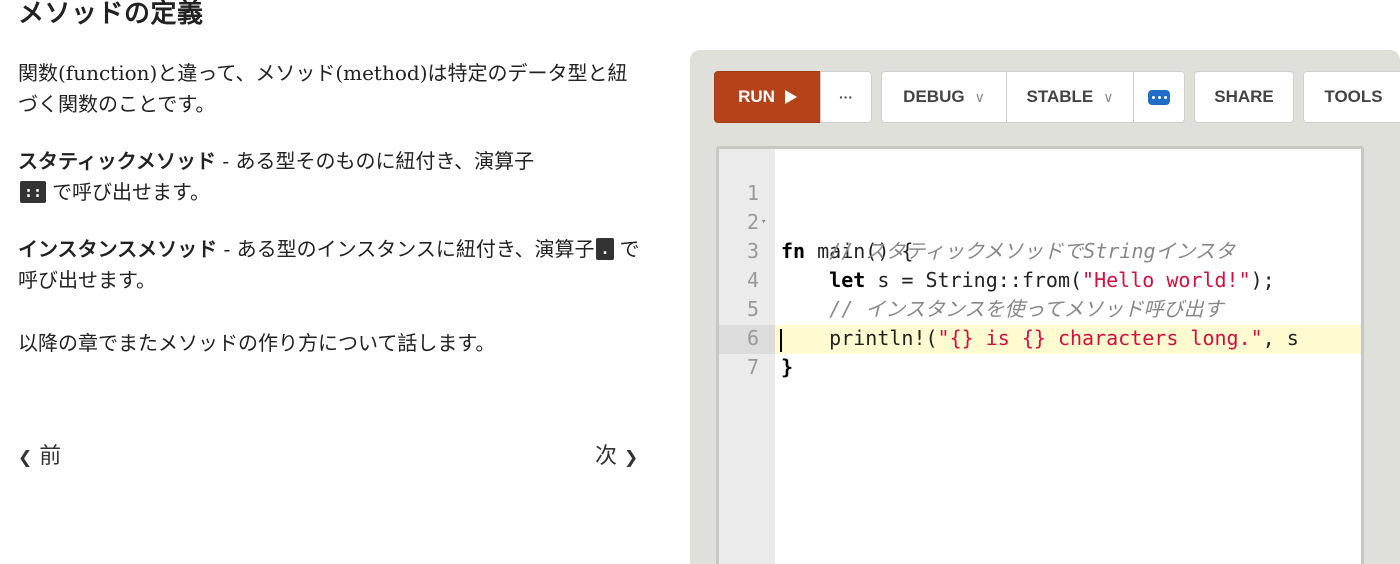 This screenshot has width=1400, height=564. What do you see at coordinates (816, 206) in the screenshot?
I see `code-line: 1 ▾ fn main() {` at bounding box center [816, 206].